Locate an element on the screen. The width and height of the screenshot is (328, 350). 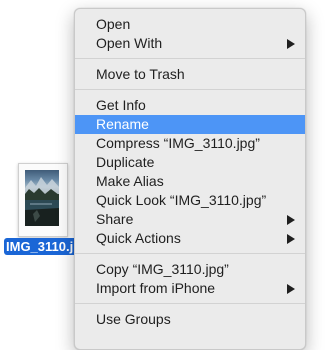
menu-item-compress-img-3110-jpg: Compress “IMG_3110.jpg” is located at coordinates (190, 143).